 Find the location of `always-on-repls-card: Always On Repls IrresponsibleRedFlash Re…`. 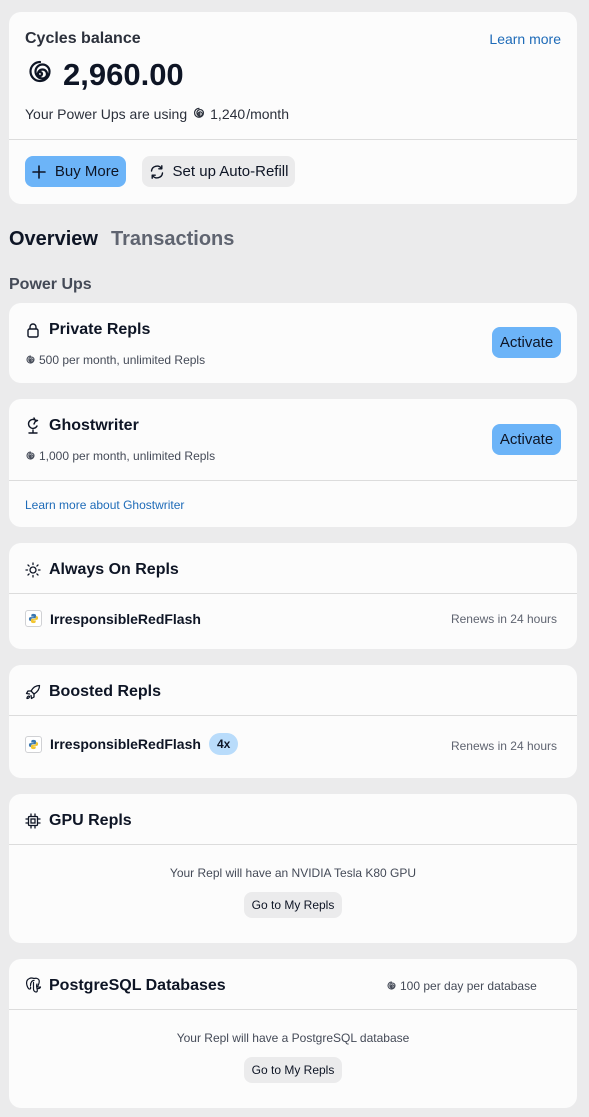

always-on-repls-card: Always On Repls IrresponsibleRedFlash Re… is located at coordinates (293, 596).